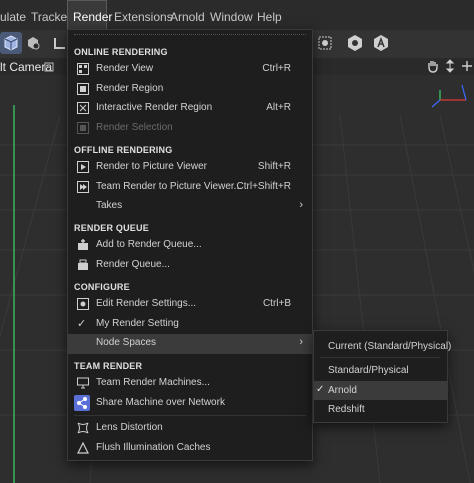 This screenshot has height=483, width=474. What do you see at coordinates (130, 88) in the screenshot?
I see `render-region-label: Render Region` at bounding box center [130, 88].